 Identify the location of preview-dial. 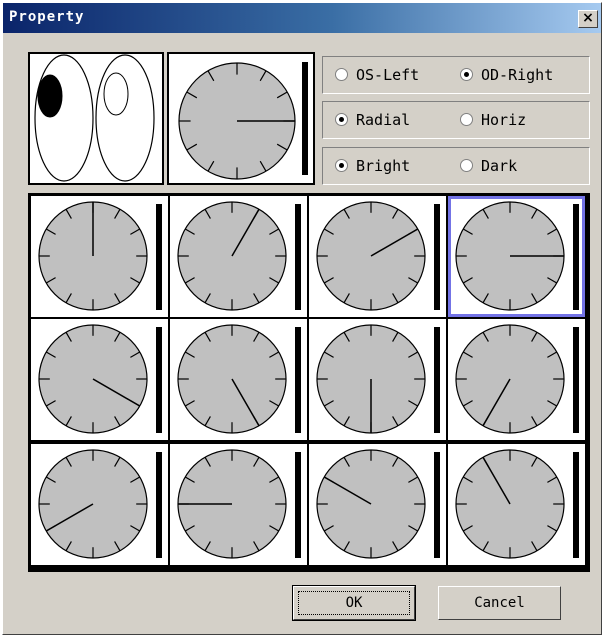
(243, 121).